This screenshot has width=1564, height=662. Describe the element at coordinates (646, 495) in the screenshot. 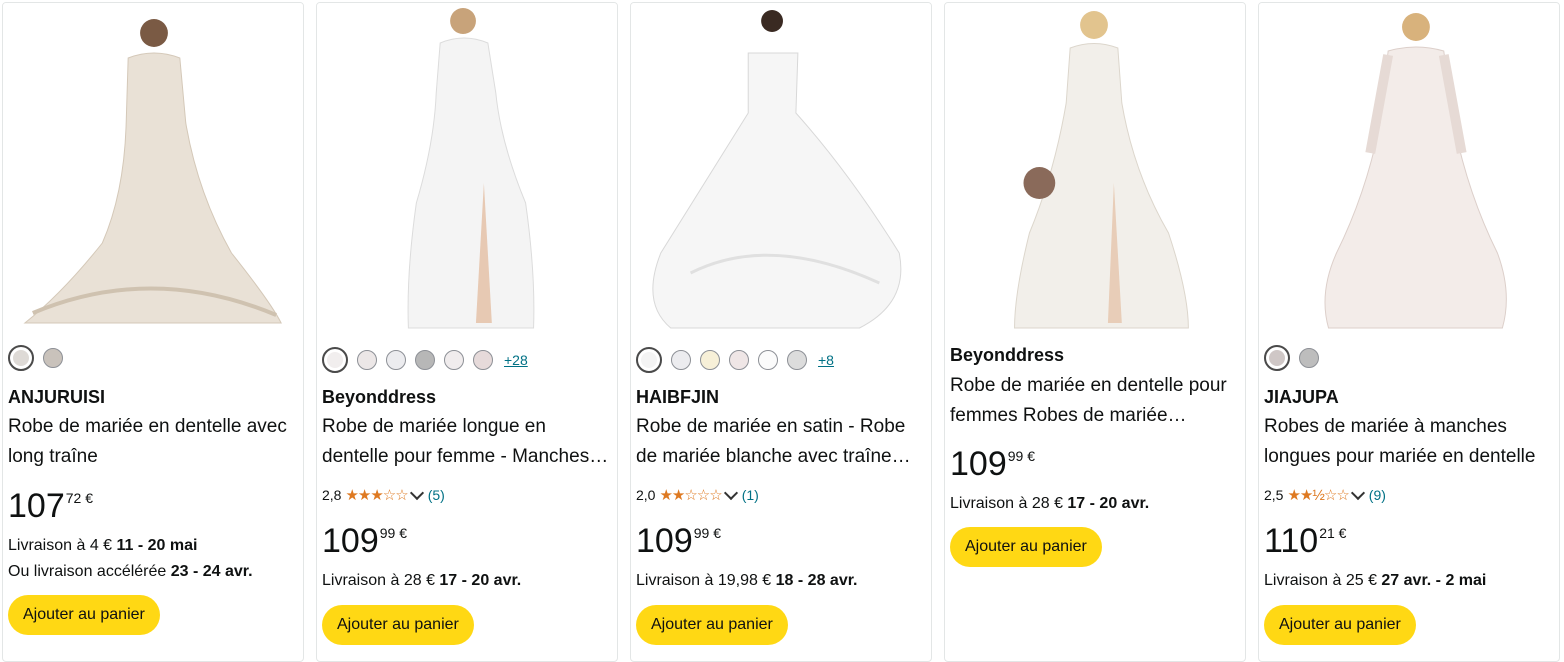

I see `rating-value: 2,0` at that location.